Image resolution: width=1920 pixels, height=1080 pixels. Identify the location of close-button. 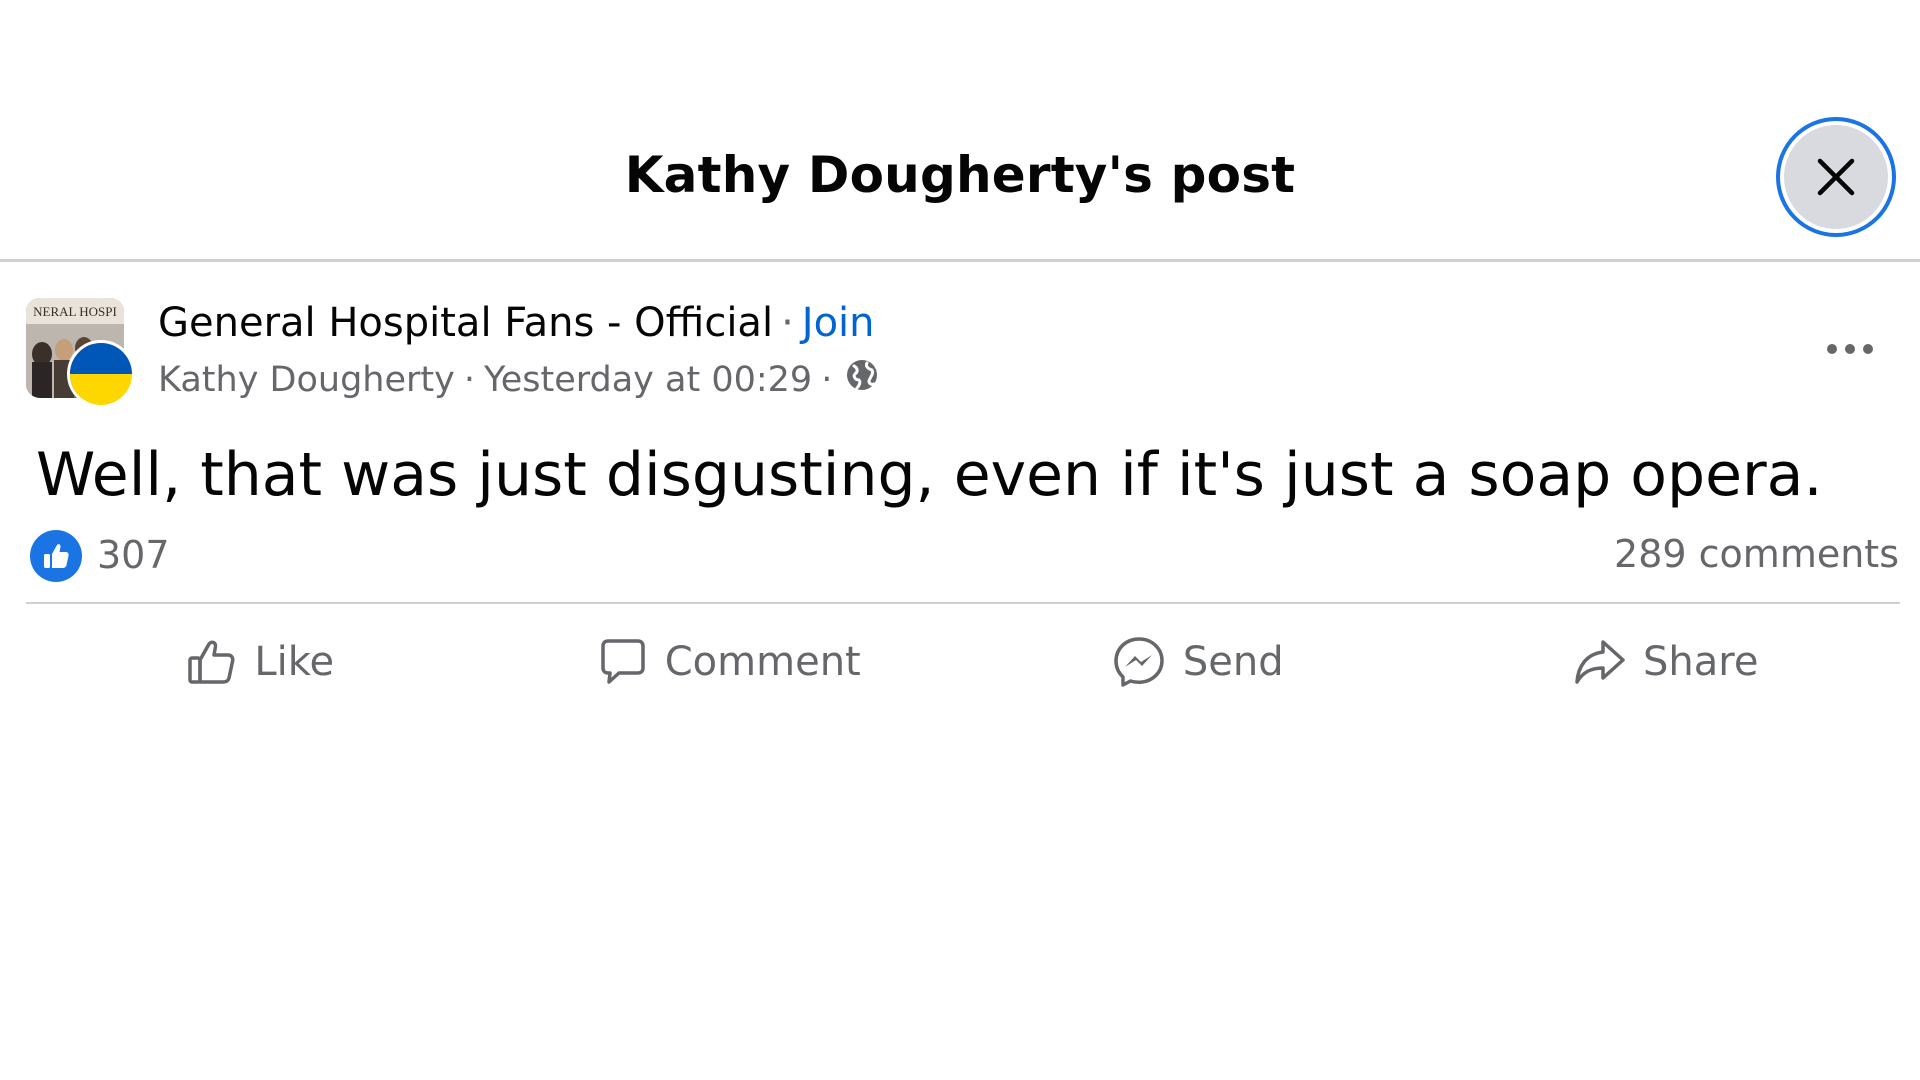
(1836, 177).